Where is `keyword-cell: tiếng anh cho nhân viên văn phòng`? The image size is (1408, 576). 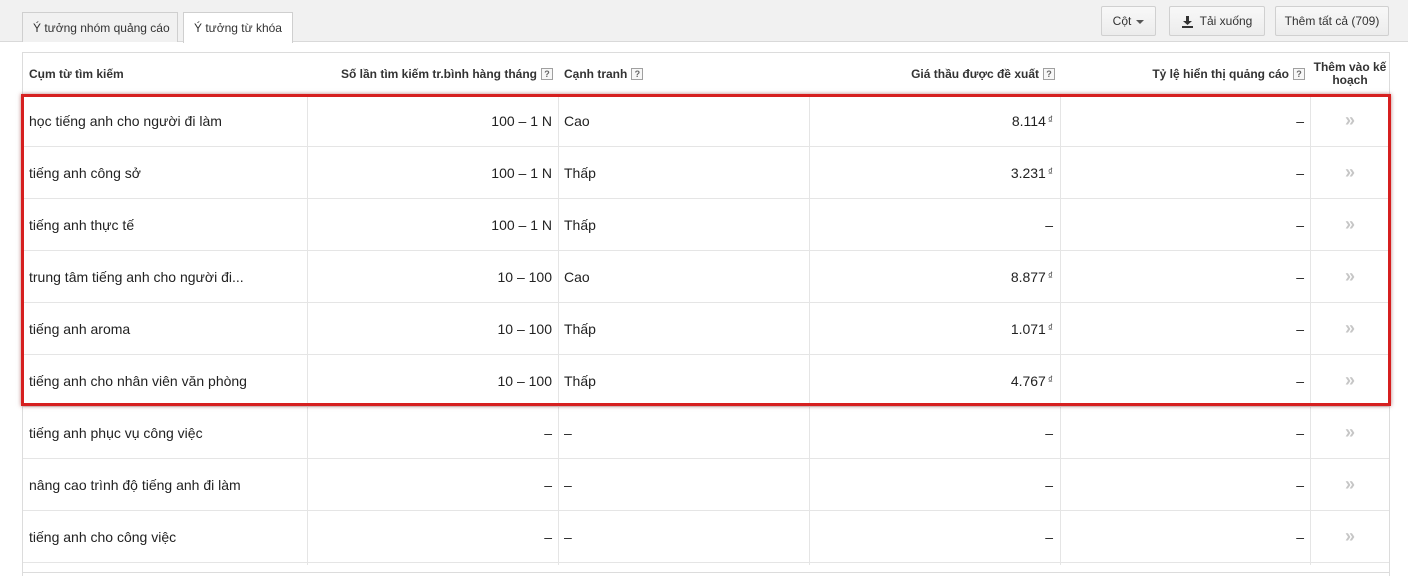 keyword-cell: tiếng anh cho nhân viên văn phòng is located at coordinates (164, 380).